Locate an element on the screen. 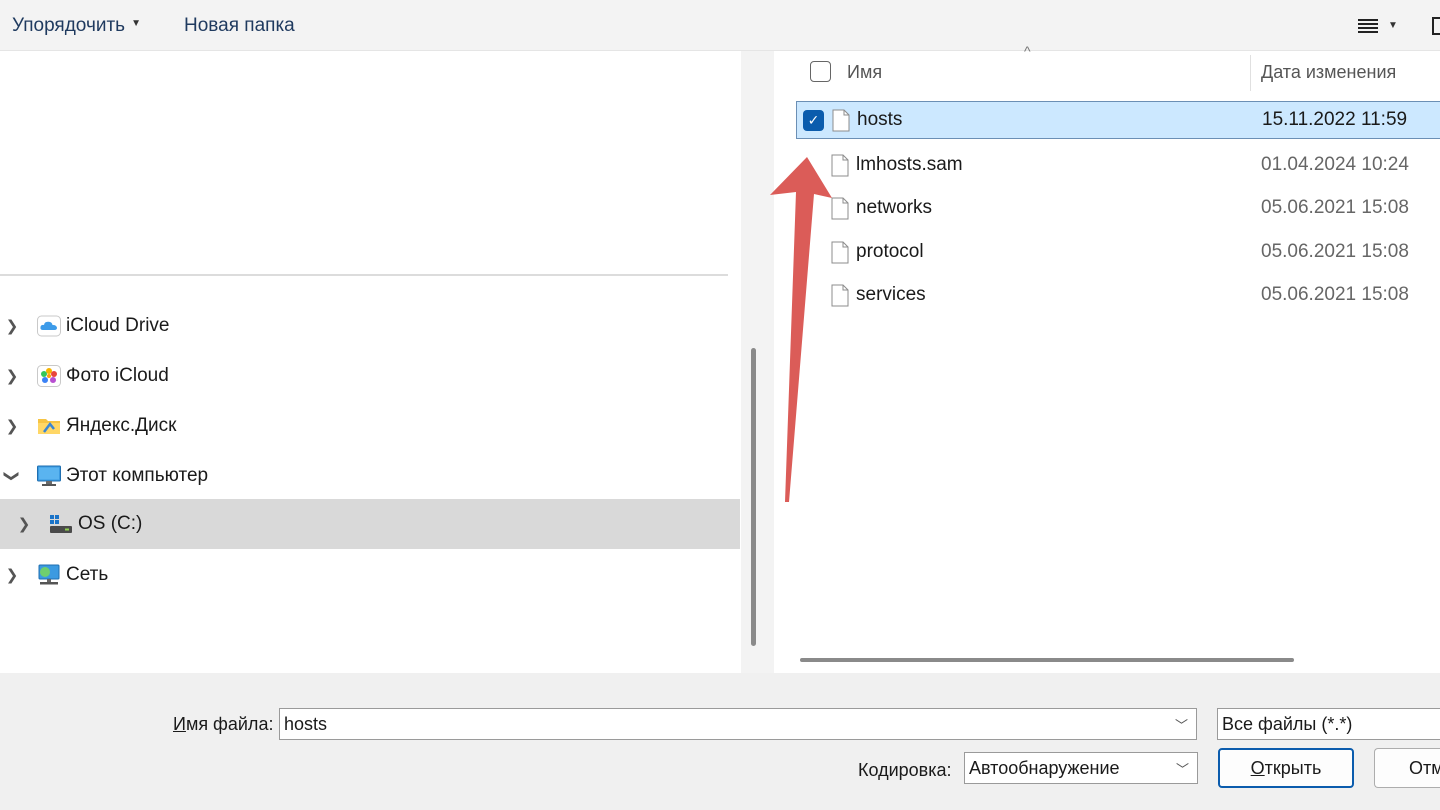 The width and height of the screenshot is (1440, 810). filename-label-rest: мя файла: is located at coordinates (229, 724).